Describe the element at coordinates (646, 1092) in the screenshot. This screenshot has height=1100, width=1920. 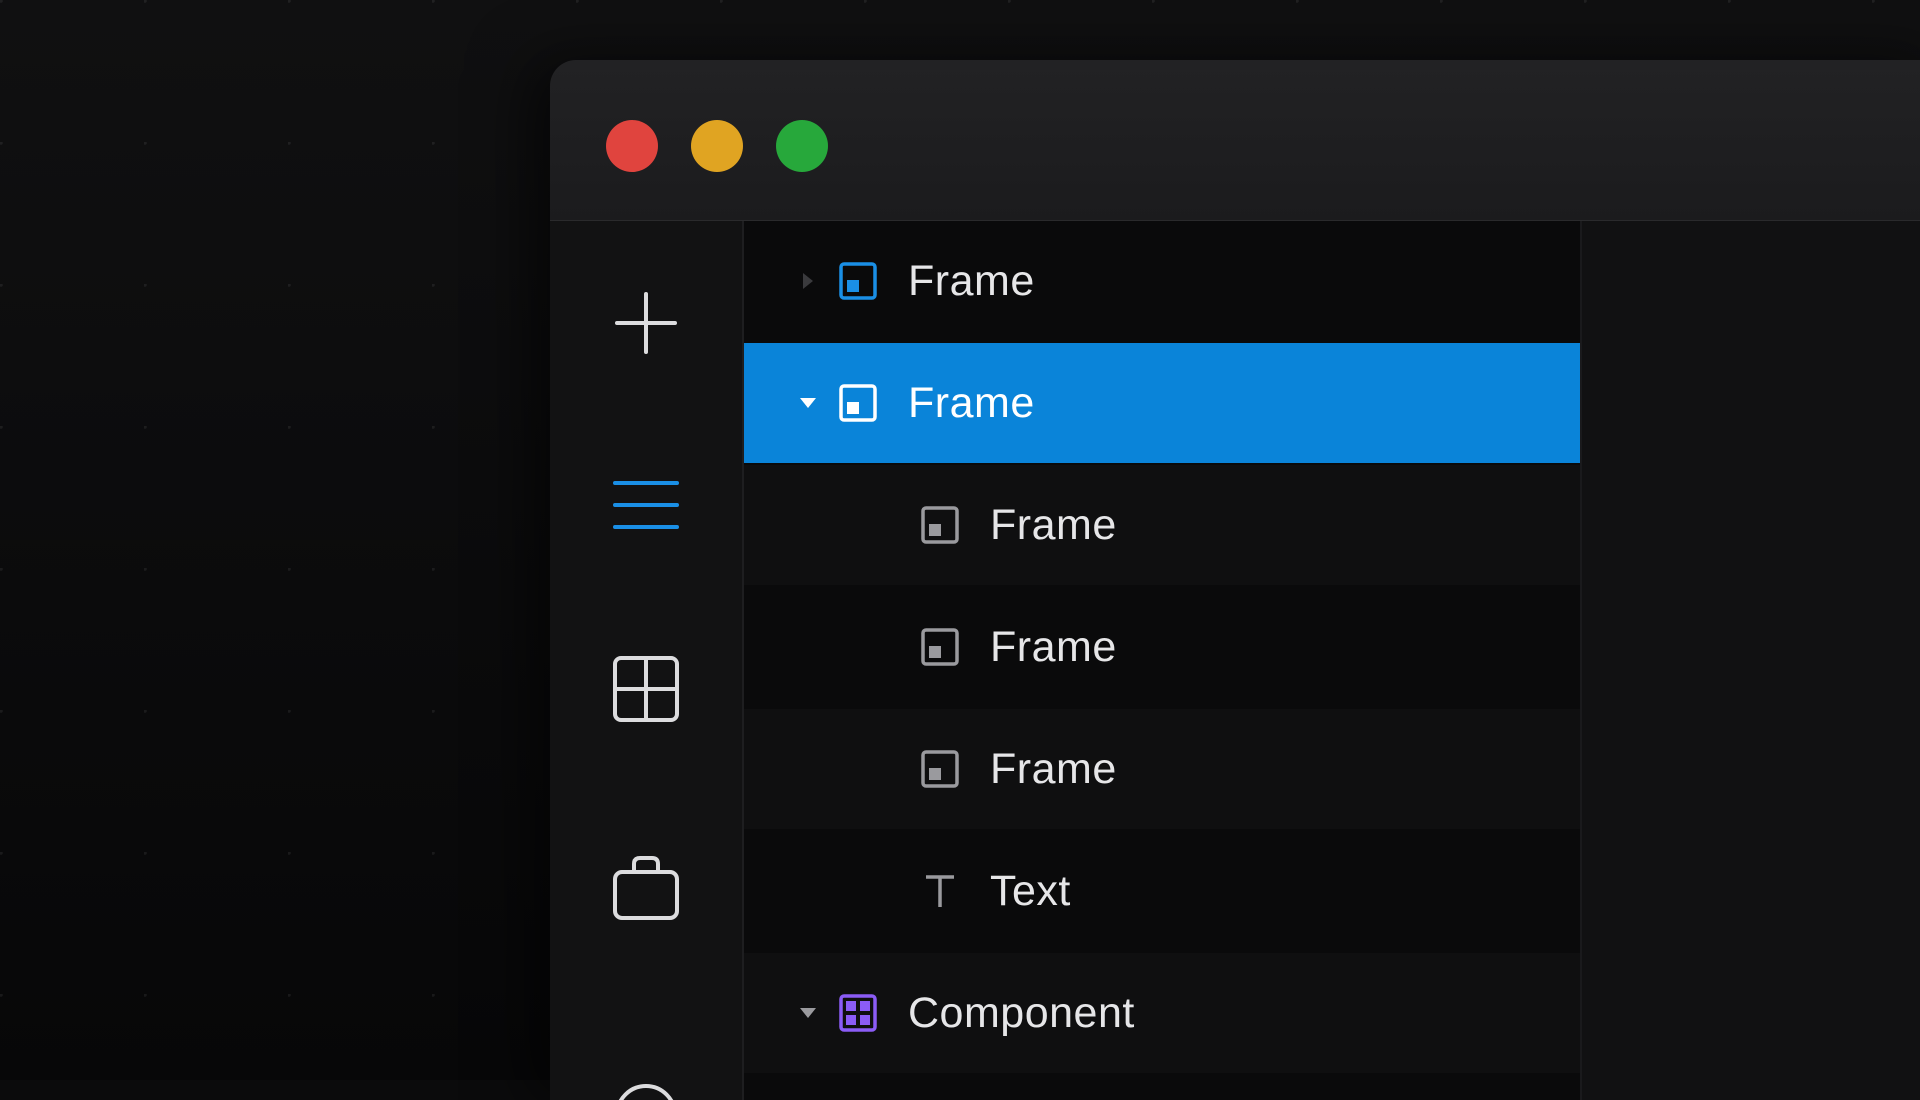
I see `circle-icon` at that location.